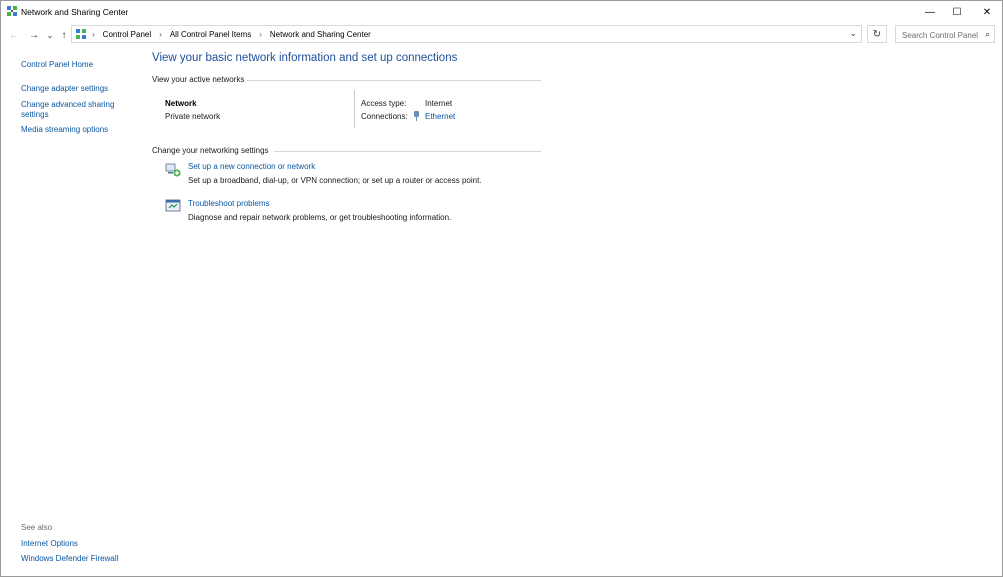 Image resolution: width=1003 pixels, height=577 pixels. What do you see at coordinates (69, 558) in the screenshot?
I see `windows-defender-firewall-link: Windows Defender Firewall` at bounding box center [69, 558].